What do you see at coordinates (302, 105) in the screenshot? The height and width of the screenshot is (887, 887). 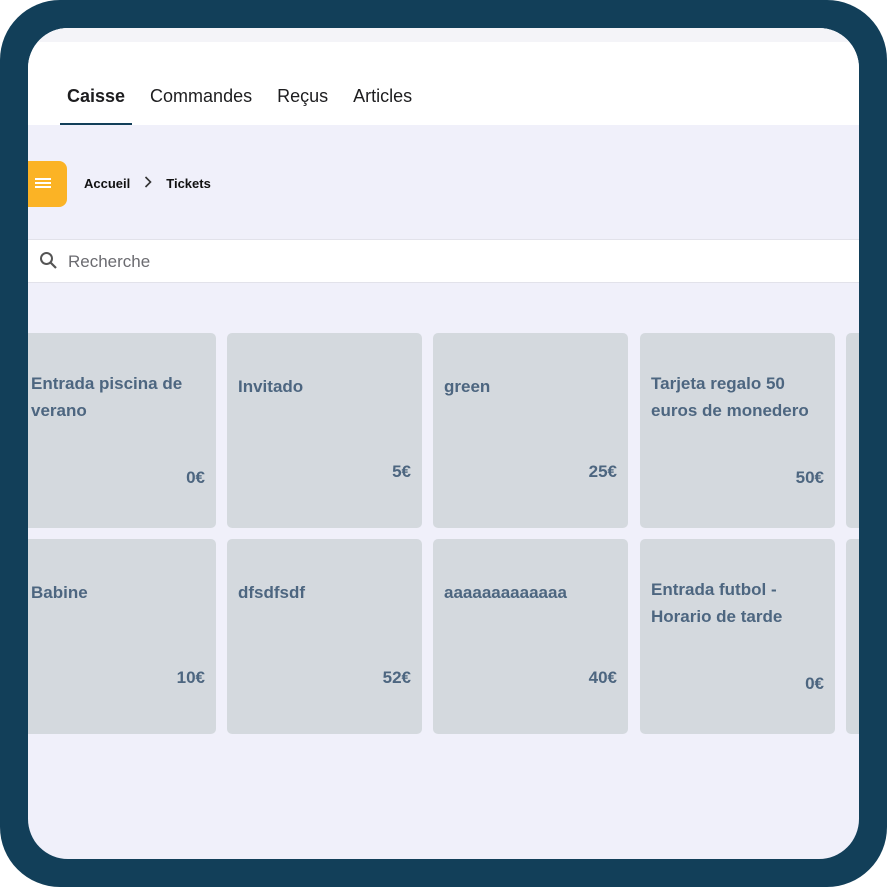 I see `tab-recus: Reçus` at bounding box center [302, 105].